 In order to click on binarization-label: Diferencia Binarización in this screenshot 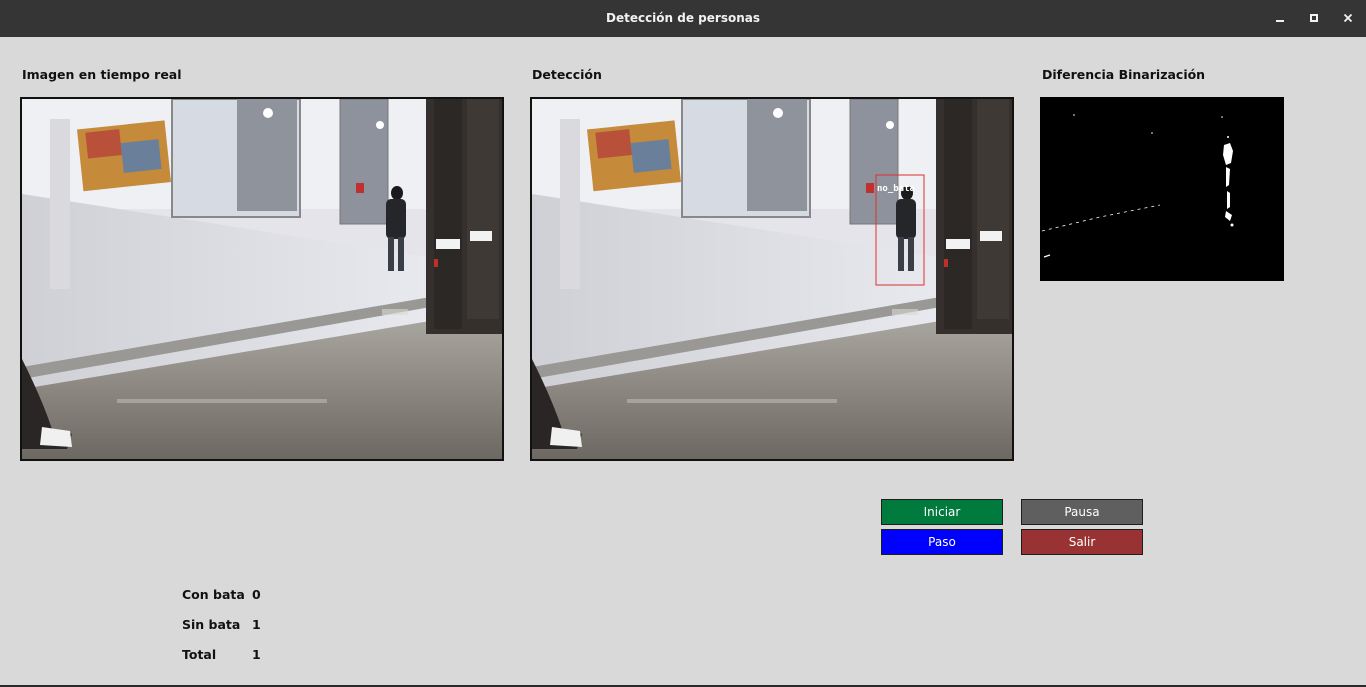, I will do `click(1124, 74)`.